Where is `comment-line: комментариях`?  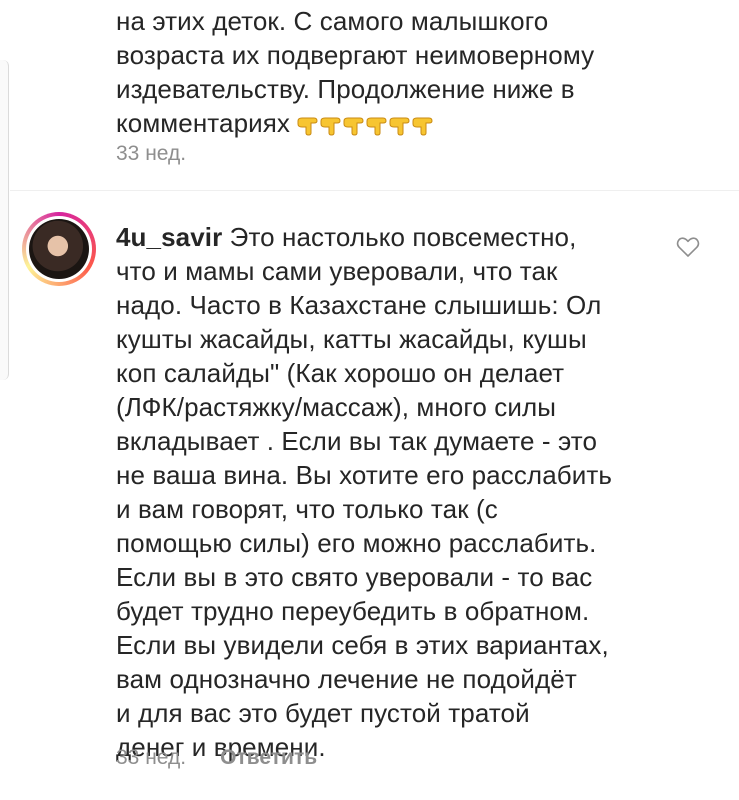
comment-line: комментариях is located at coordinates (396, 125).